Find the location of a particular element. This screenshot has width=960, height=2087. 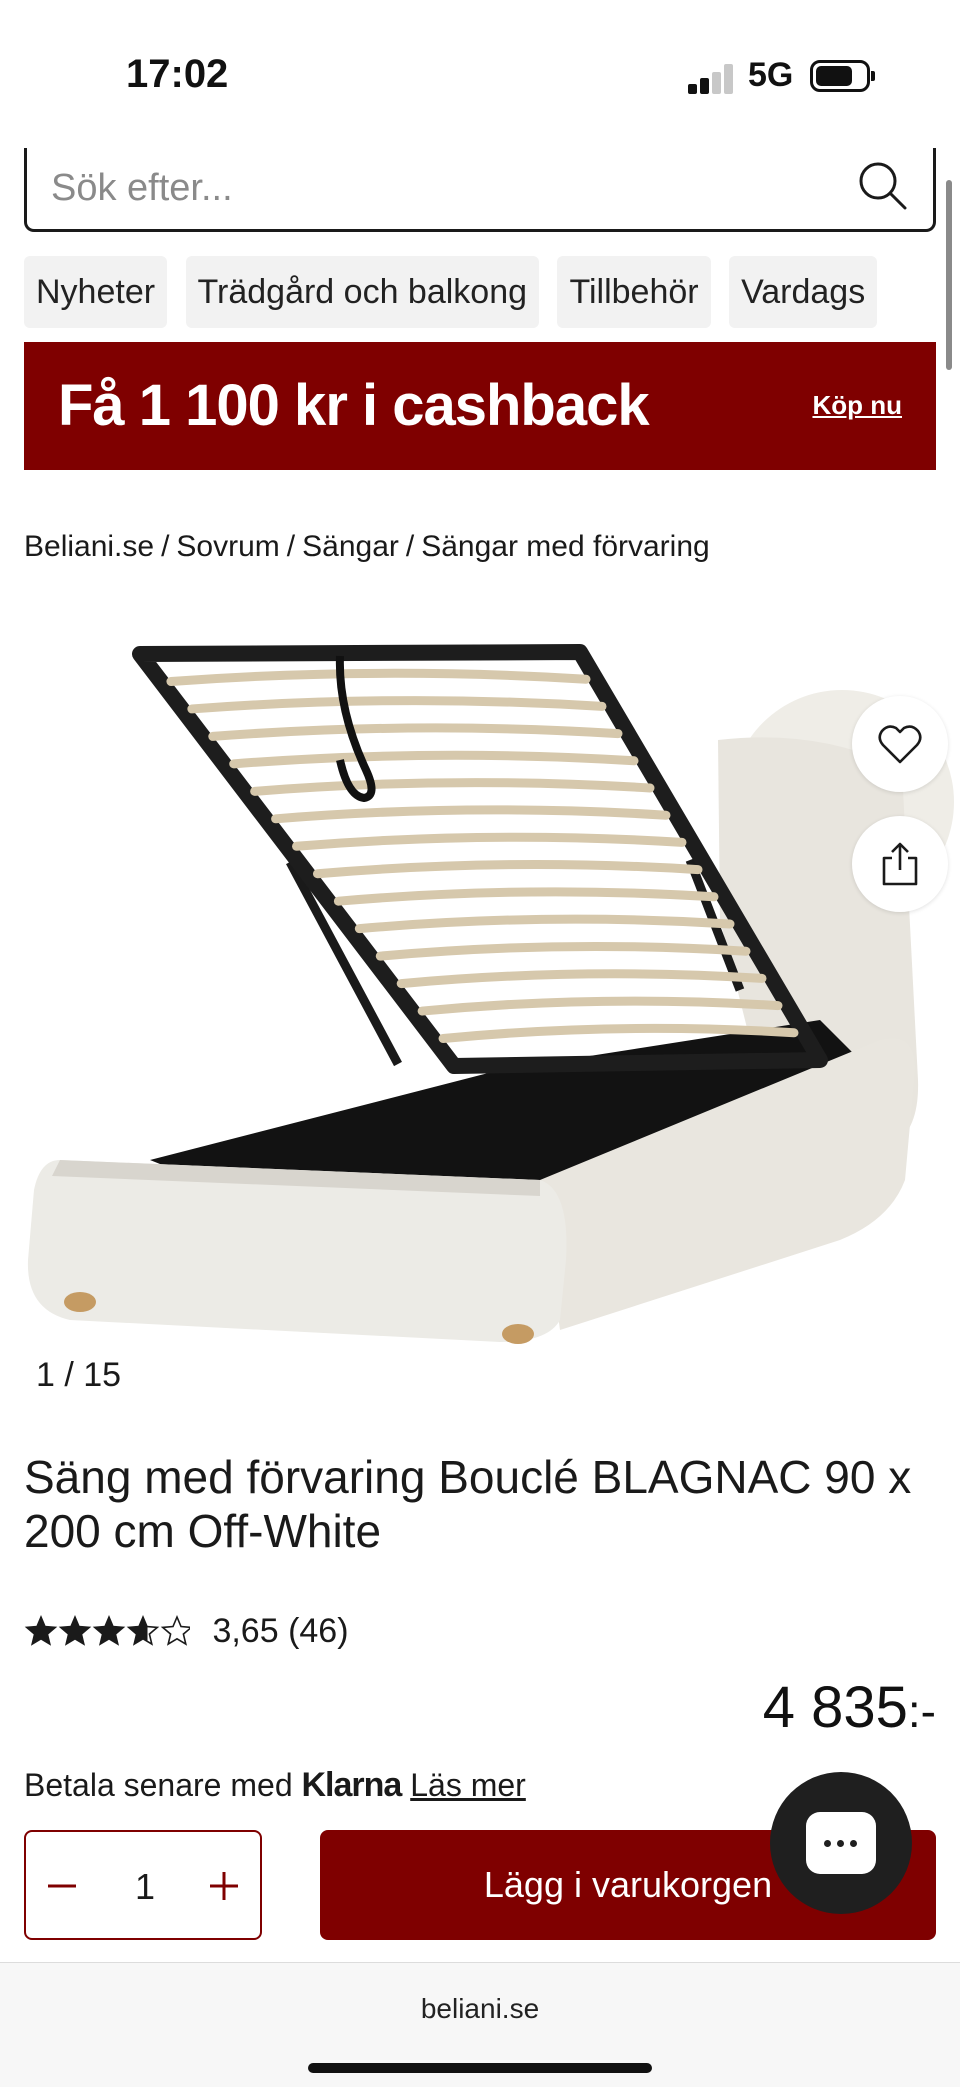

browser-bottom-bar: beliani.se is located at coordinates (480, 2024).